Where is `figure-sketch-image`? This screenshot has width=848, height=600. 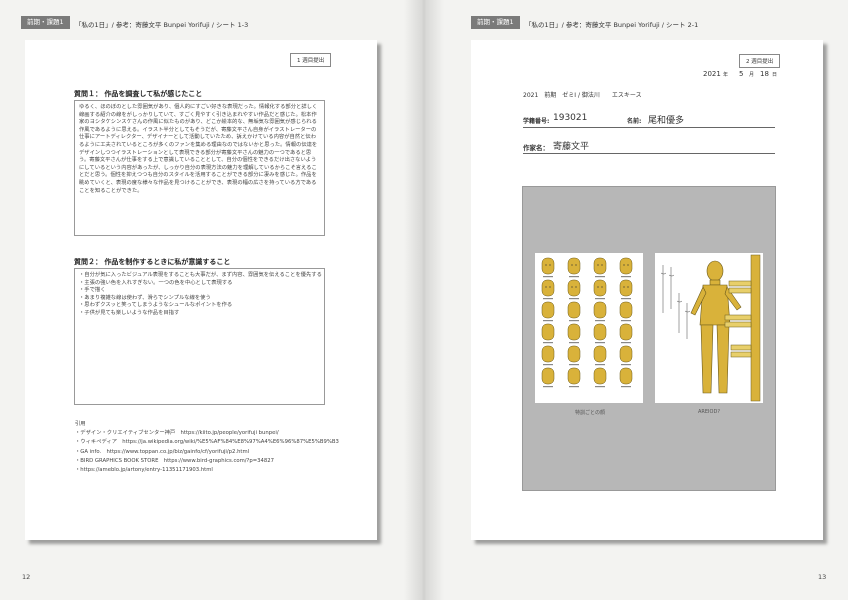
figure-sketch-image is located at coordinates (710, 328).